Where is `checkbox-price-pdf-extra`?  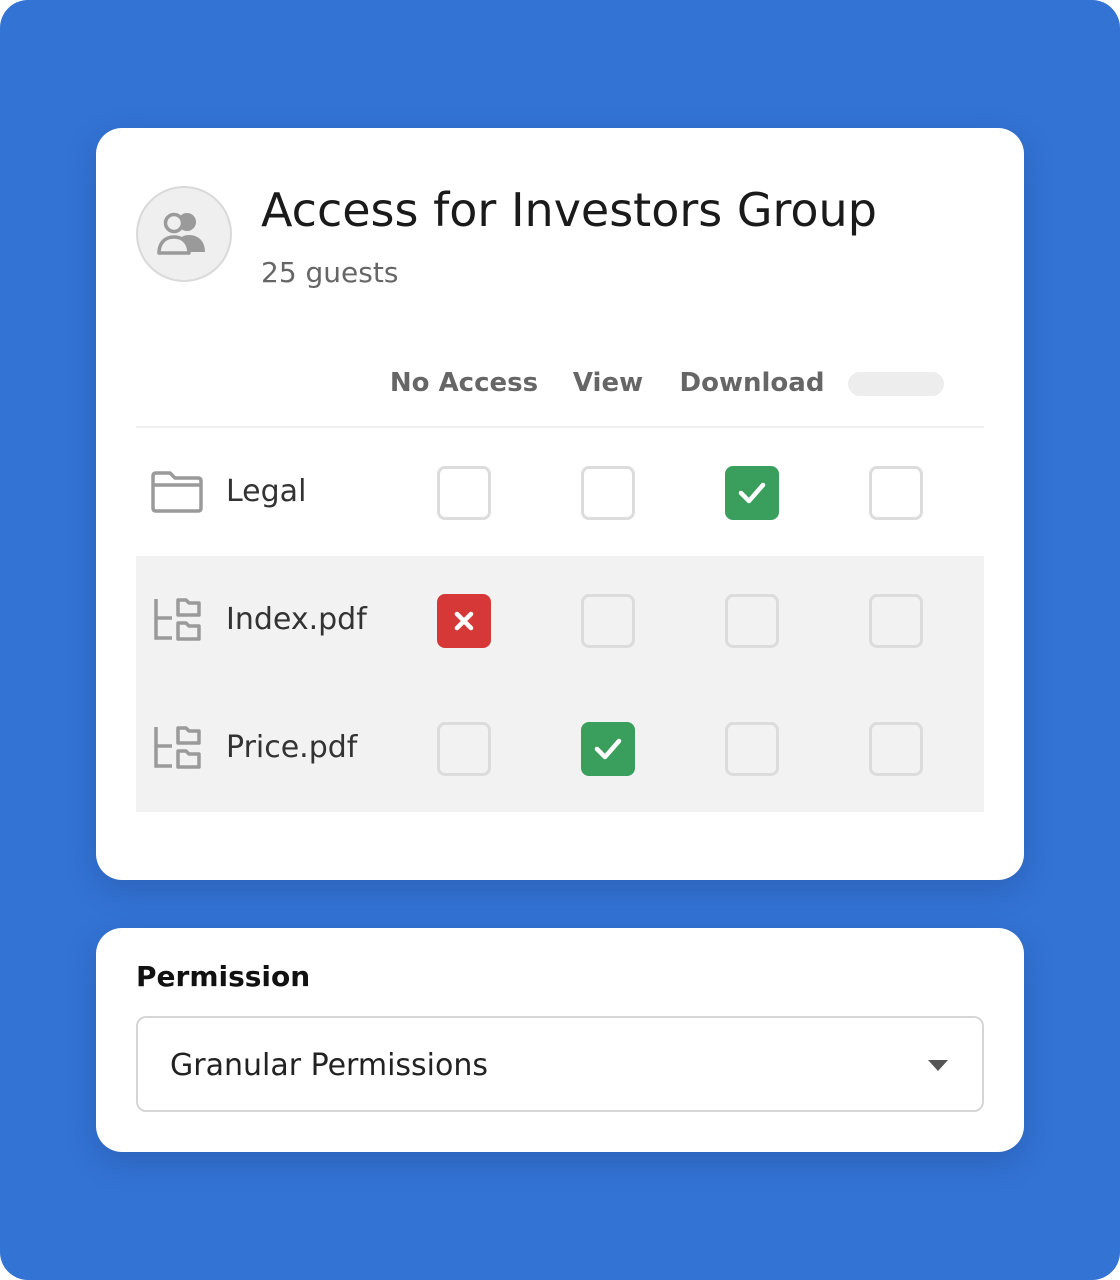 checkbox-price-pdf-extra is located at coordinates (896, 749).